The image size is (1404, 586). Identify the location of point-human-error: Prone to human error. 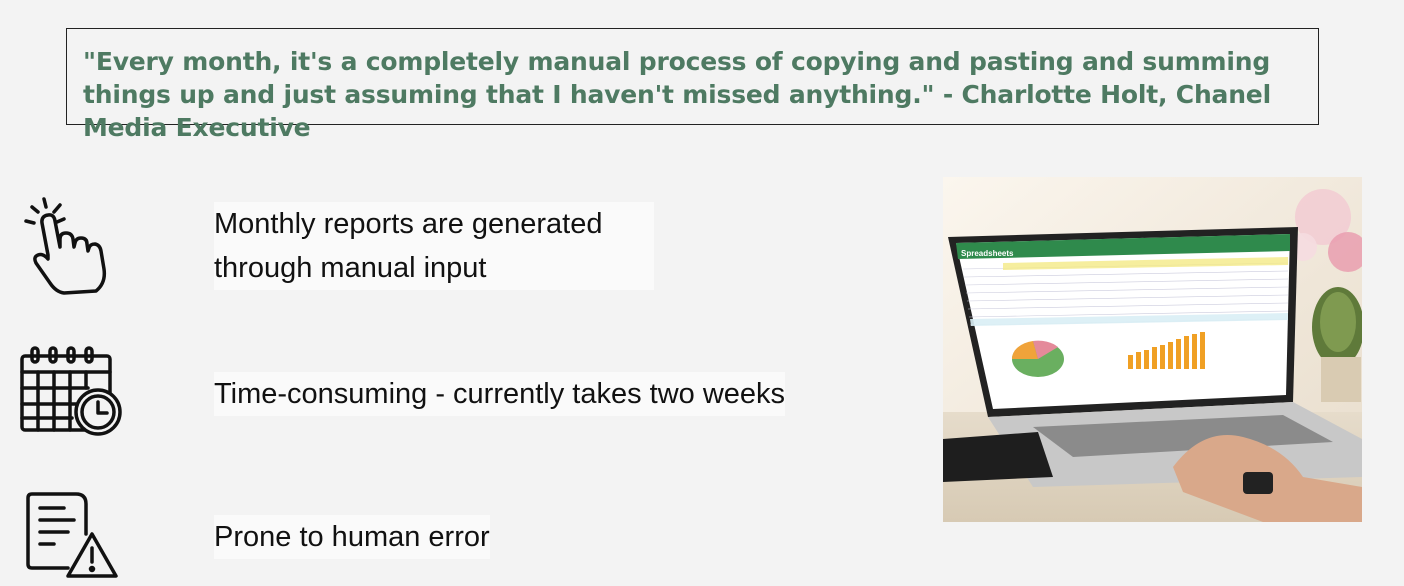
(352, 537).